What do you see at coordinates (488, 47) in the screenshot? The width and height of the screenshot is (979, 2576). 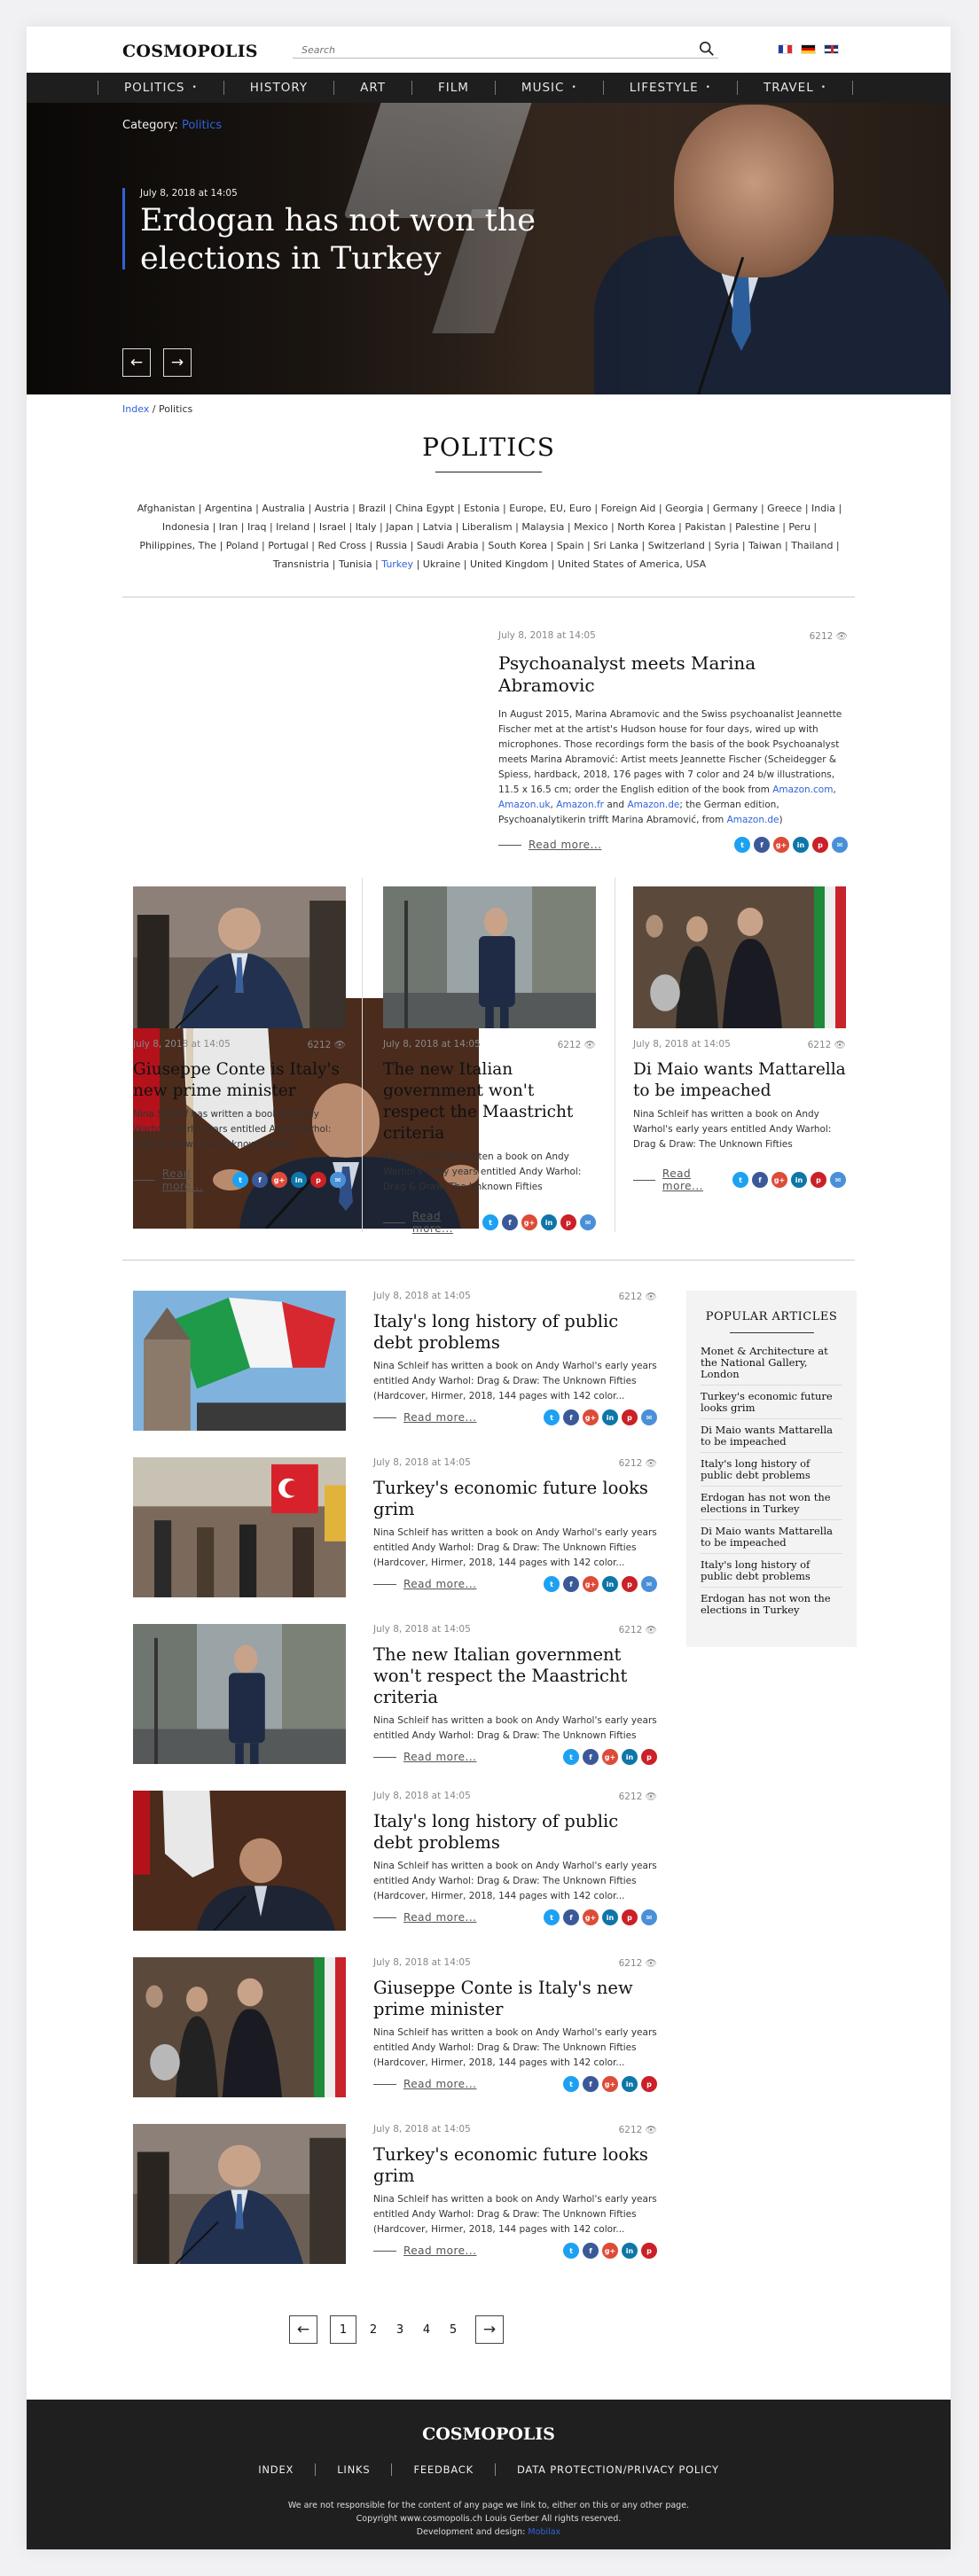 I see `search-input` at bounding box center [488, 47].